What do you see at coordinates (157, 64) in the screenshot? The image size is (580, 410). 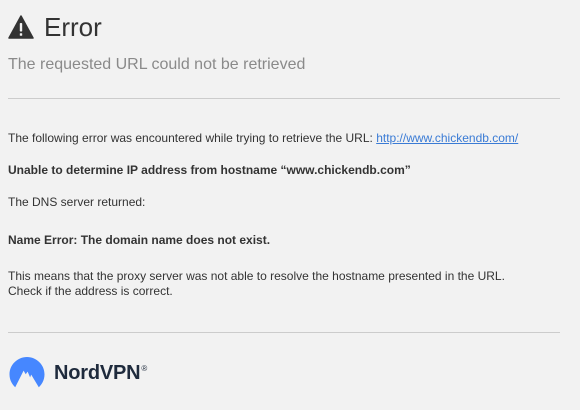 I see `page-subtitle: The requested URL could not be retrieved` at bounding box center [157, 64].